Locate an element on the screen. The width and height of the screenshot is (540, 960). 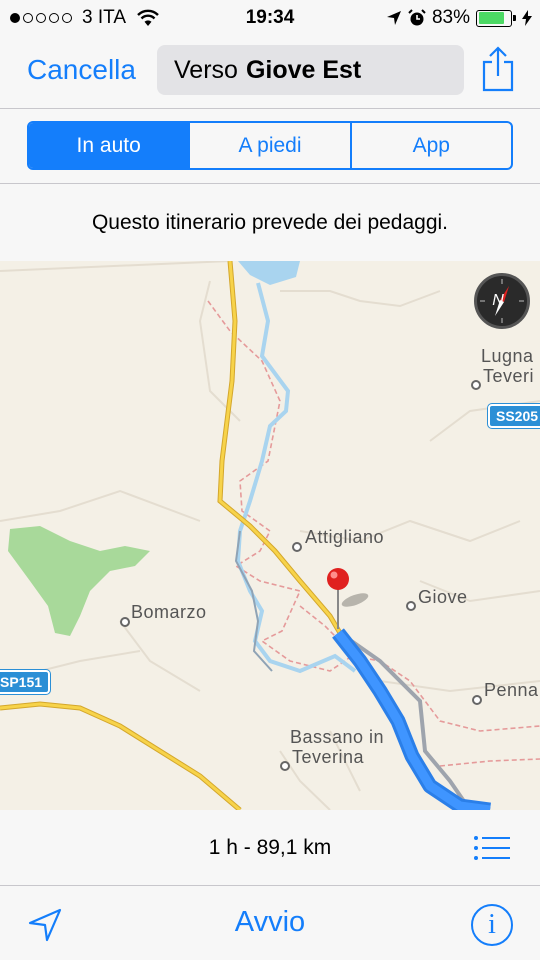
road-shield: SP151 is located at coordinates (25, 682).